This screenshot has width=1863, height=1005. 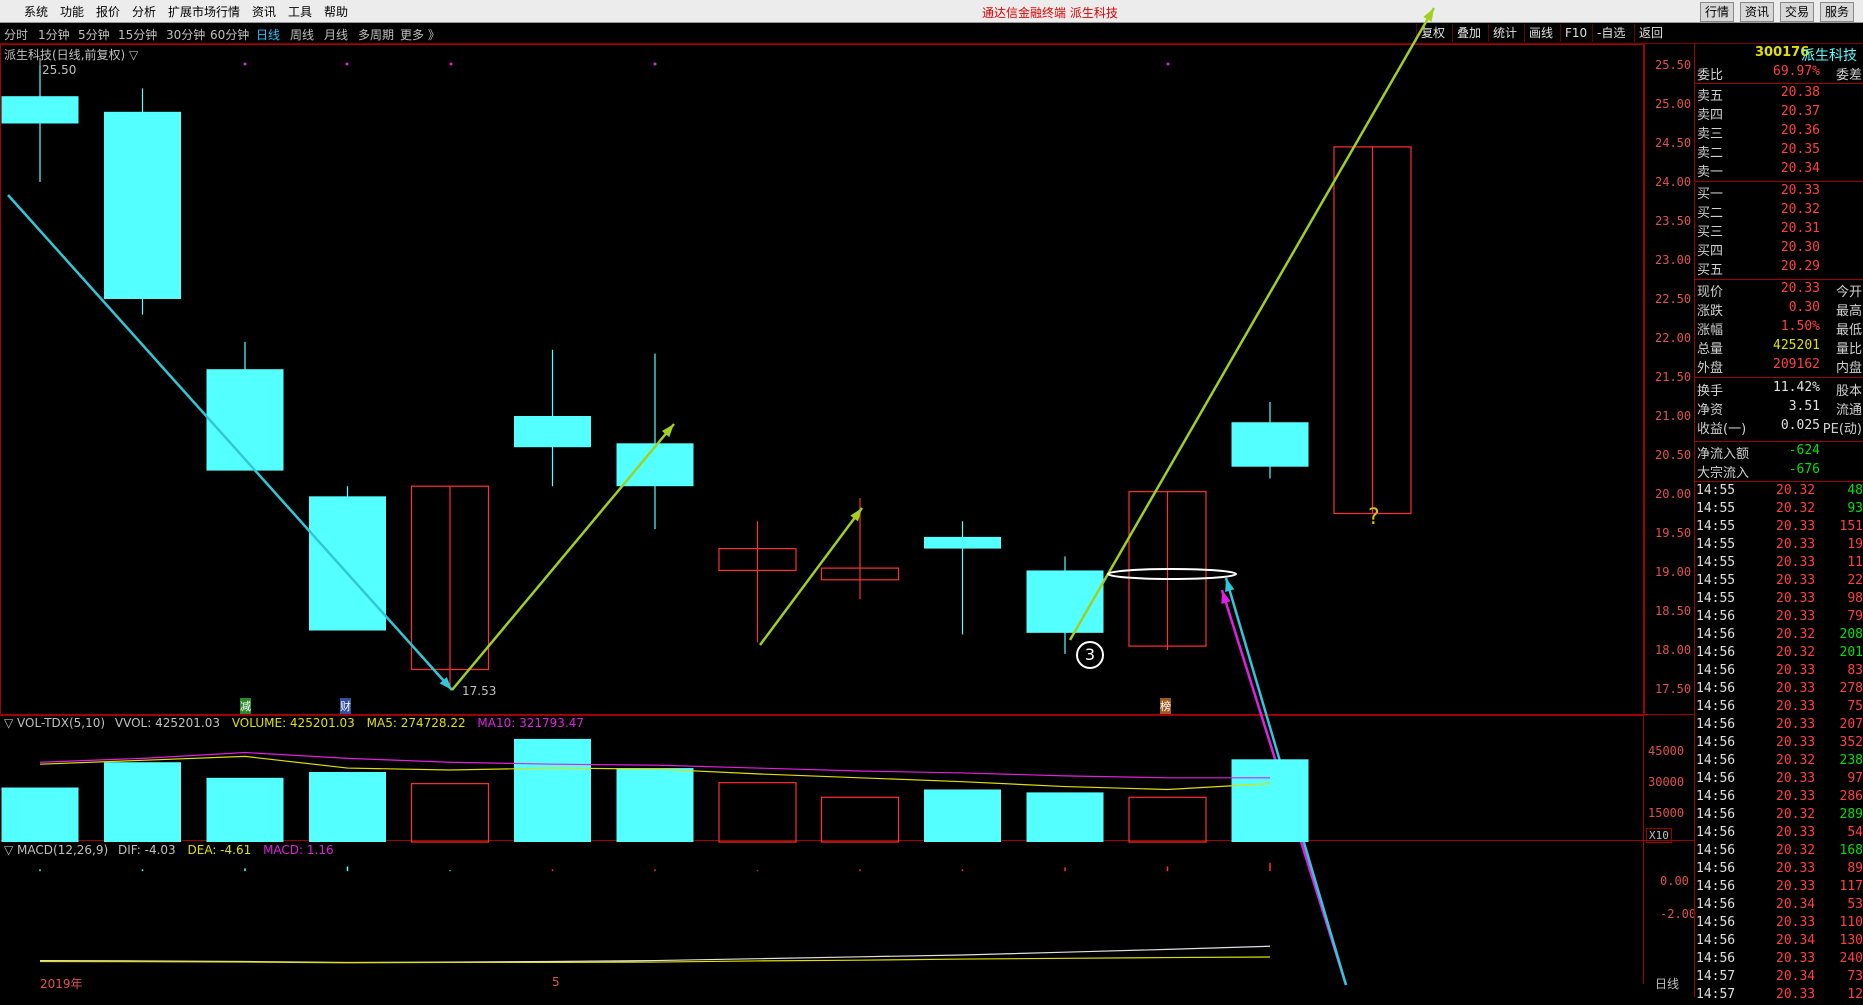 I want to click on sell-level-3-value: 20.36, so click(x=1800, y=130).